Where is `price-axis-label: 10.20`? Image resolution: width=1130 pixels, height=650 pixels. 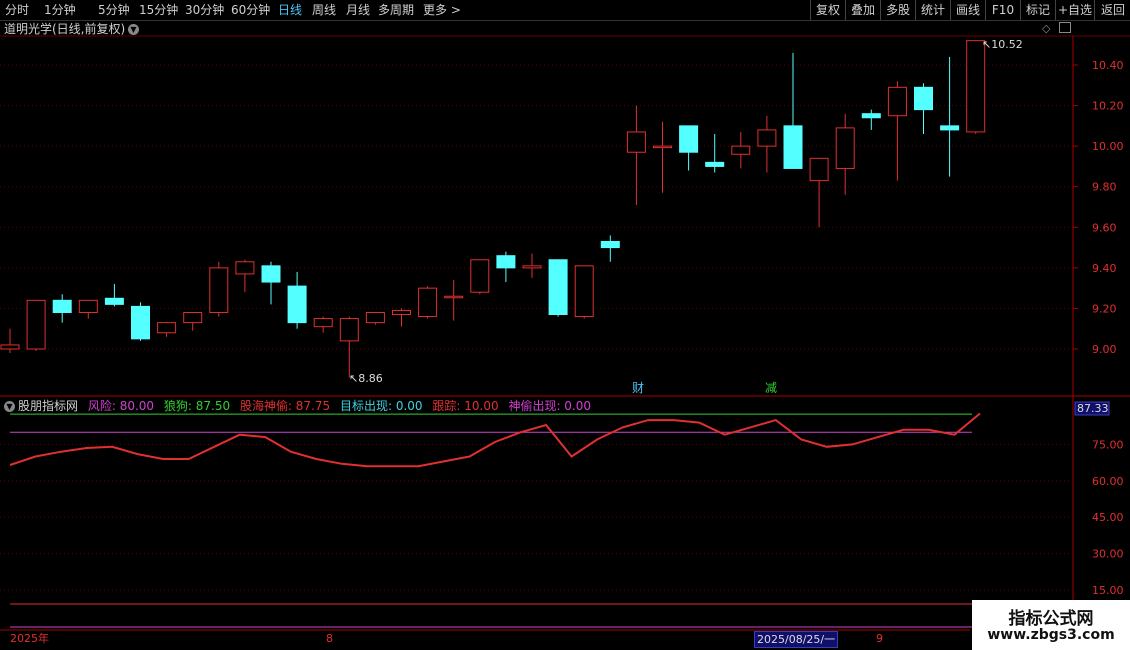 price-axis-label: 10.20 is located at coordinates (1108, 106).